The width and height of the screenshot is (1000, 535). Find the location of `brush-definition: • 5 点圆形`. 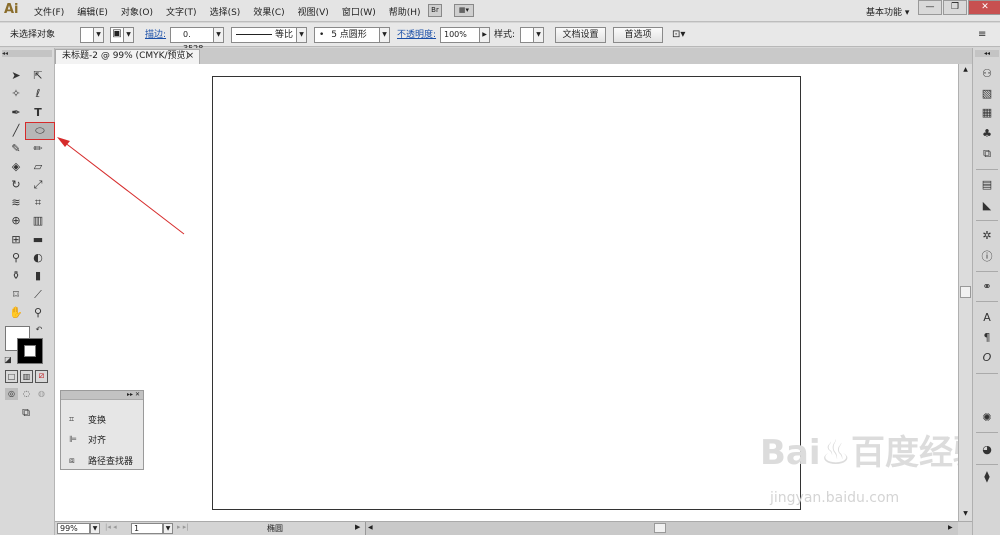

brush-definition: • 5 点圆形 is located at coordinates (347, 35).